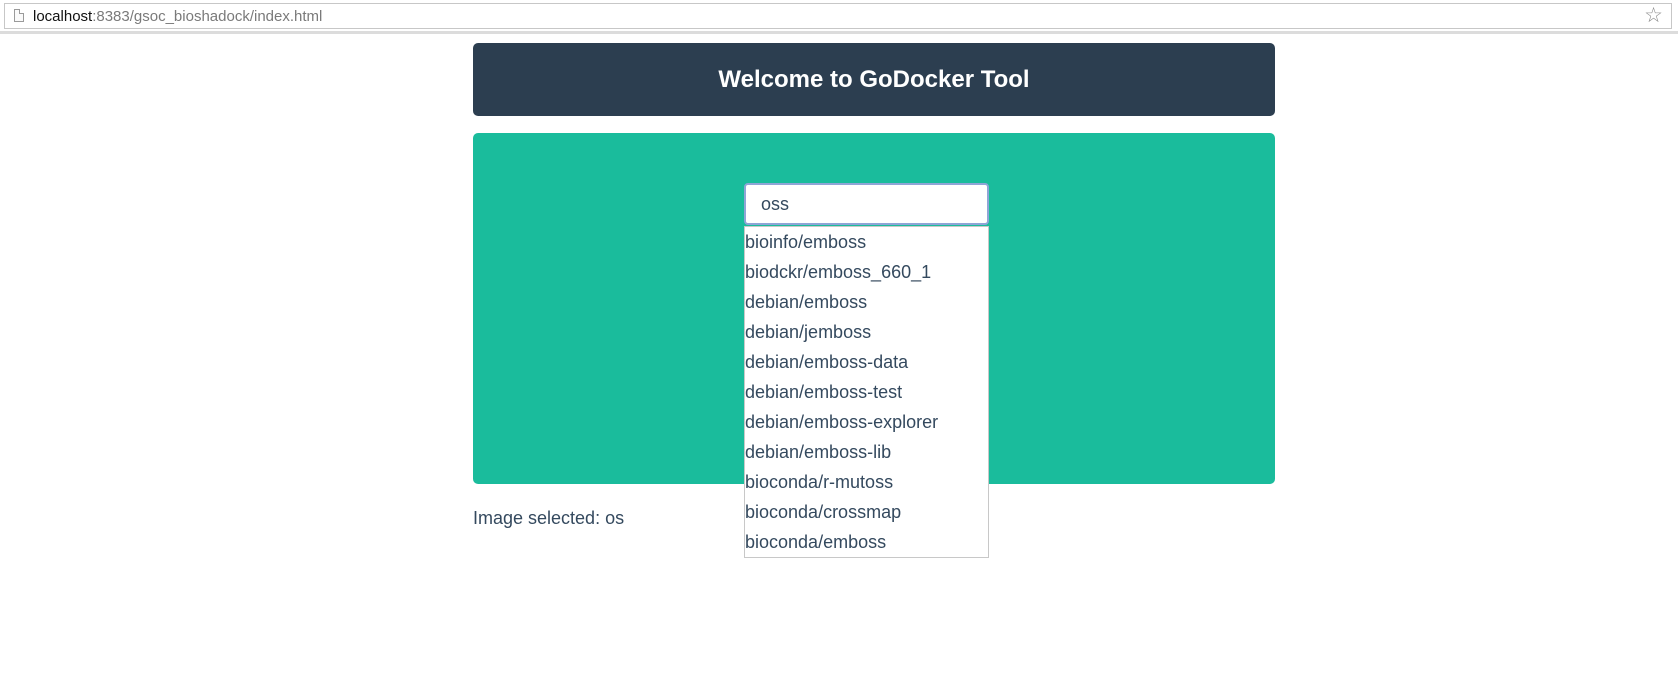  I want to click on suggestion-item: debian/emboss-lib, so click(866, 452).